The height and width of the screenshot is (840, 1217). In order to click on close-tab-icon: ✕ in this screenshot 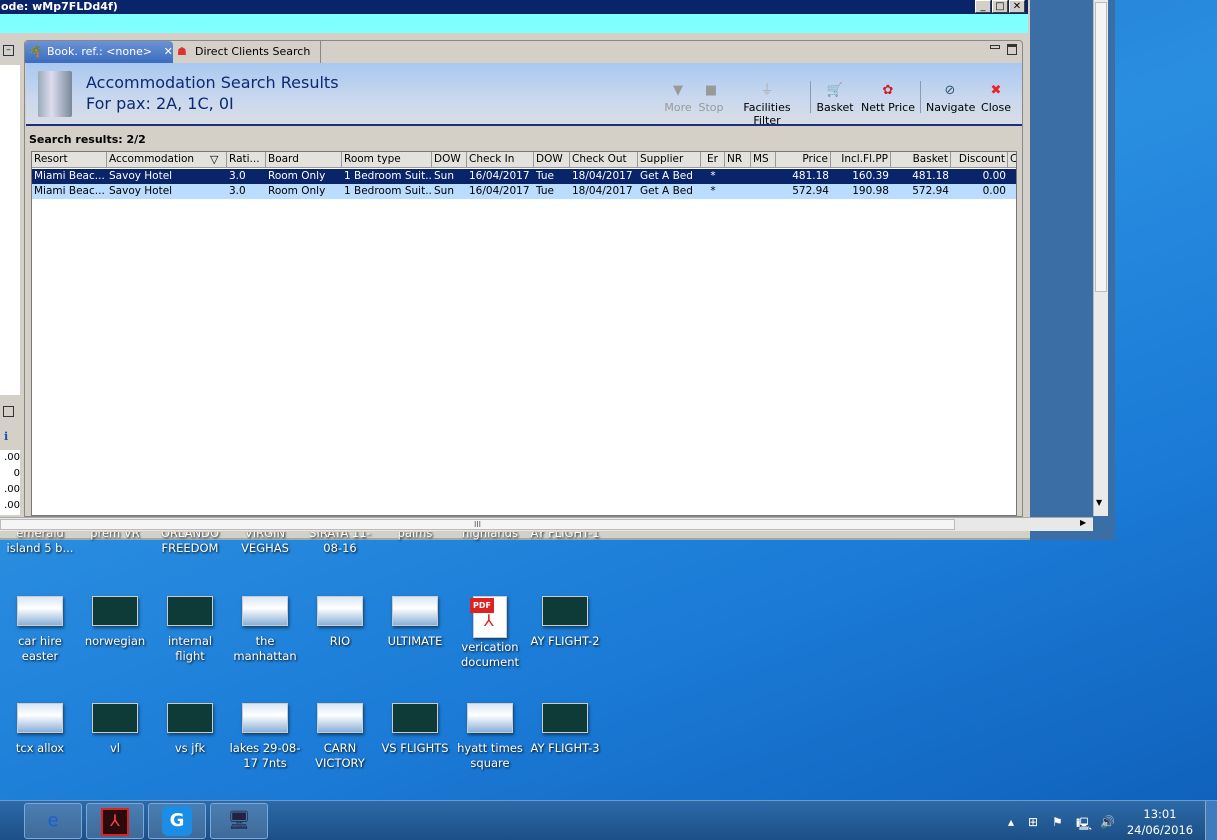, I will do `click(168, 51)`.